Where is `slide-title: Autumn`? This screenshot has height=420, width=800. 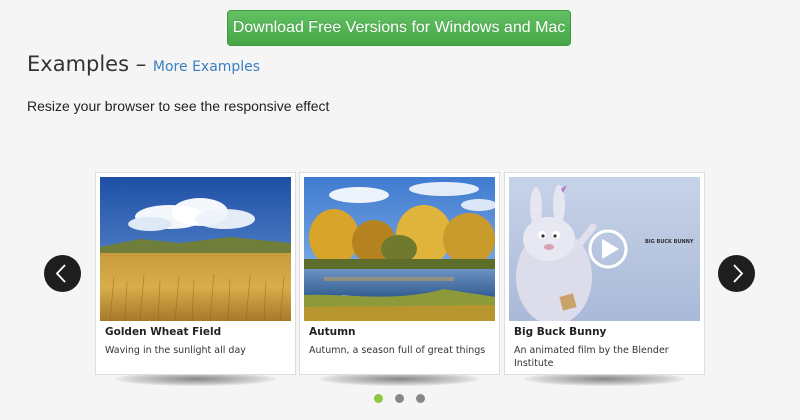
slide-title: Autumn is located at coordinates (332, 332).